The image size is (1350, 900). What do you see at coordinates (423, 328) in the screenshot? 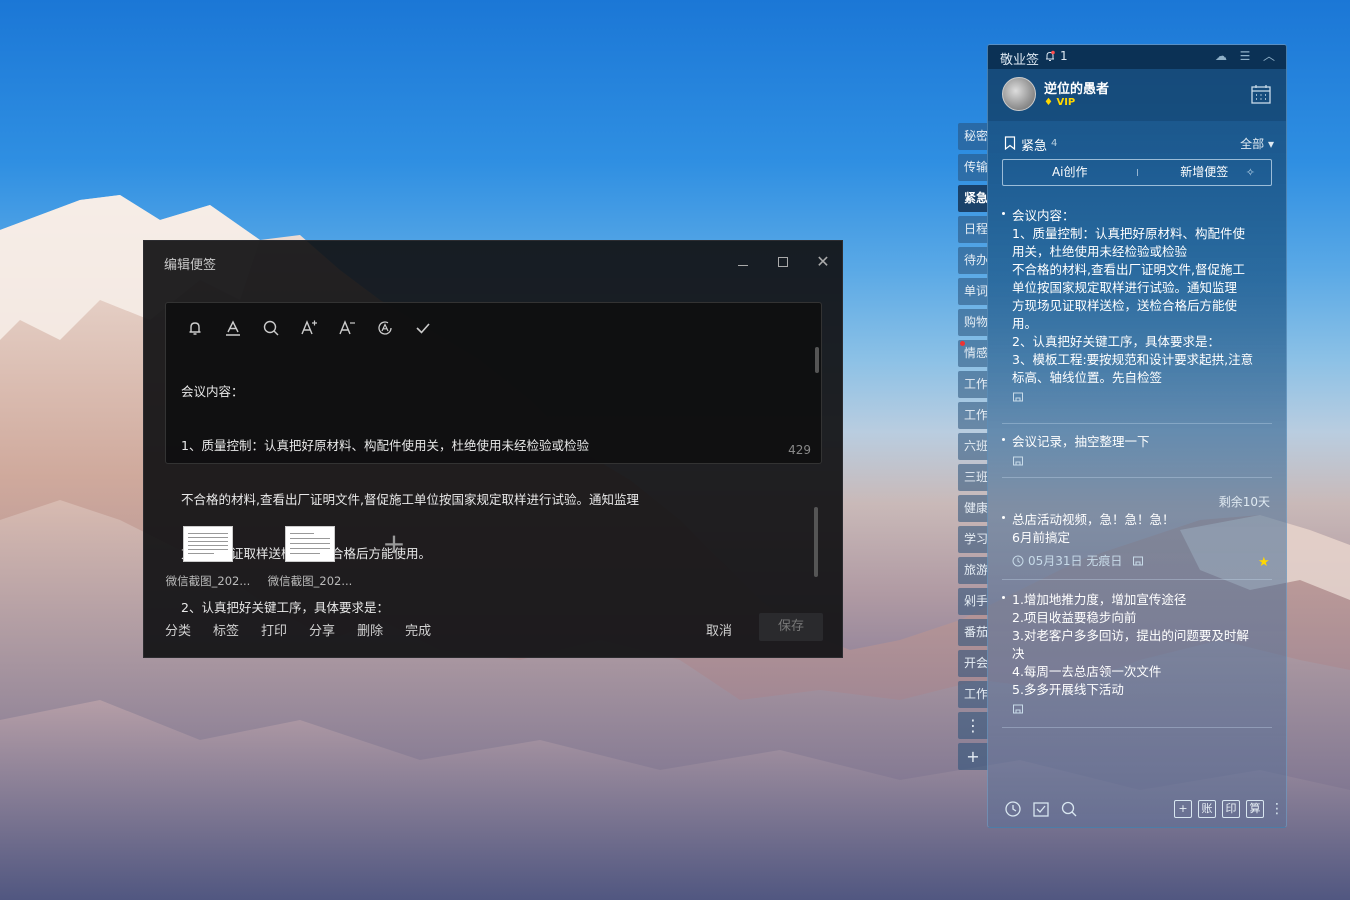
I see `done-button` at bounding box center [423, 328].